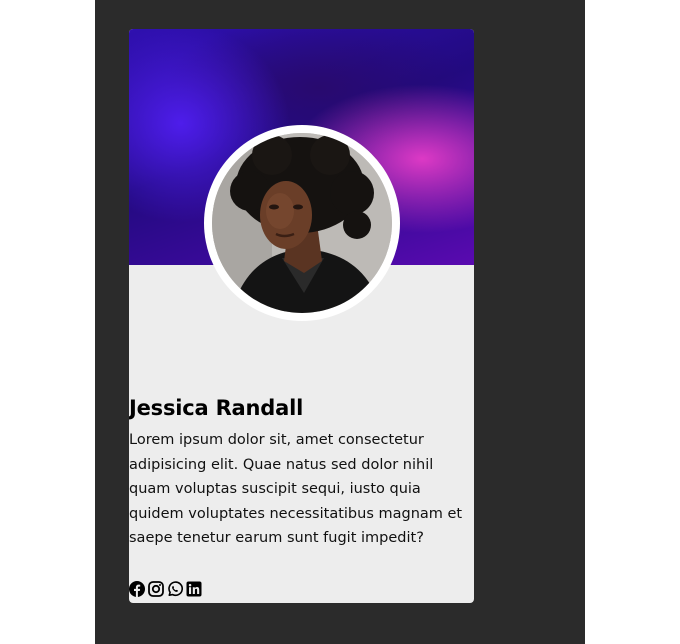 Image resolution: width=680 pixels, height=644 pixels. I want to click on profile-name: Jessica Randall, so click(216, 408).